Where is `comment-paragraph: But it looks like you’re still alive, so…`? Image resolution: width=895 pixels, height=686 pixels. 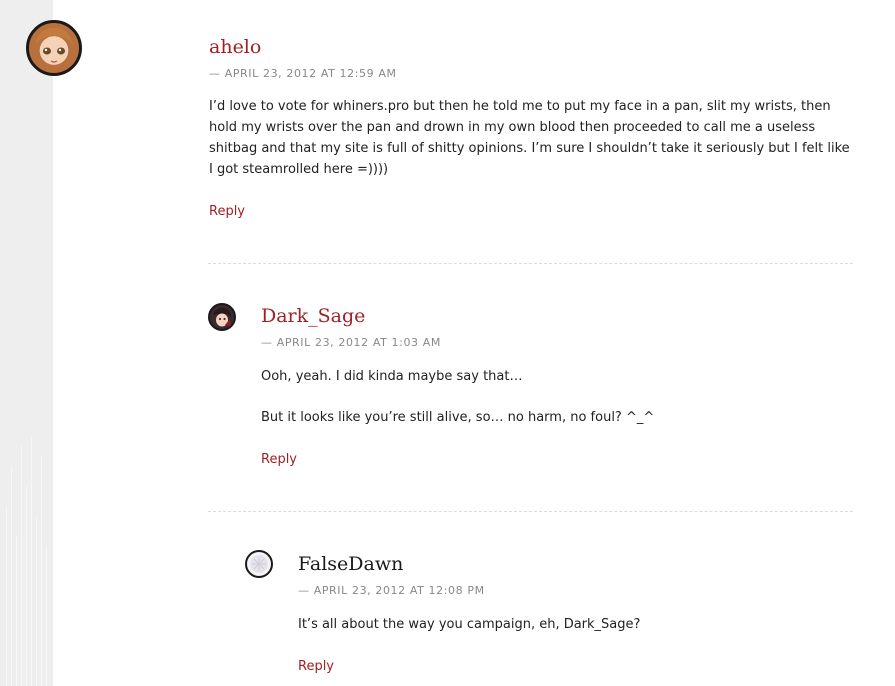 comment-paragraph: But it looks like you’re still alive, so… is located at coordinates (458, 417).